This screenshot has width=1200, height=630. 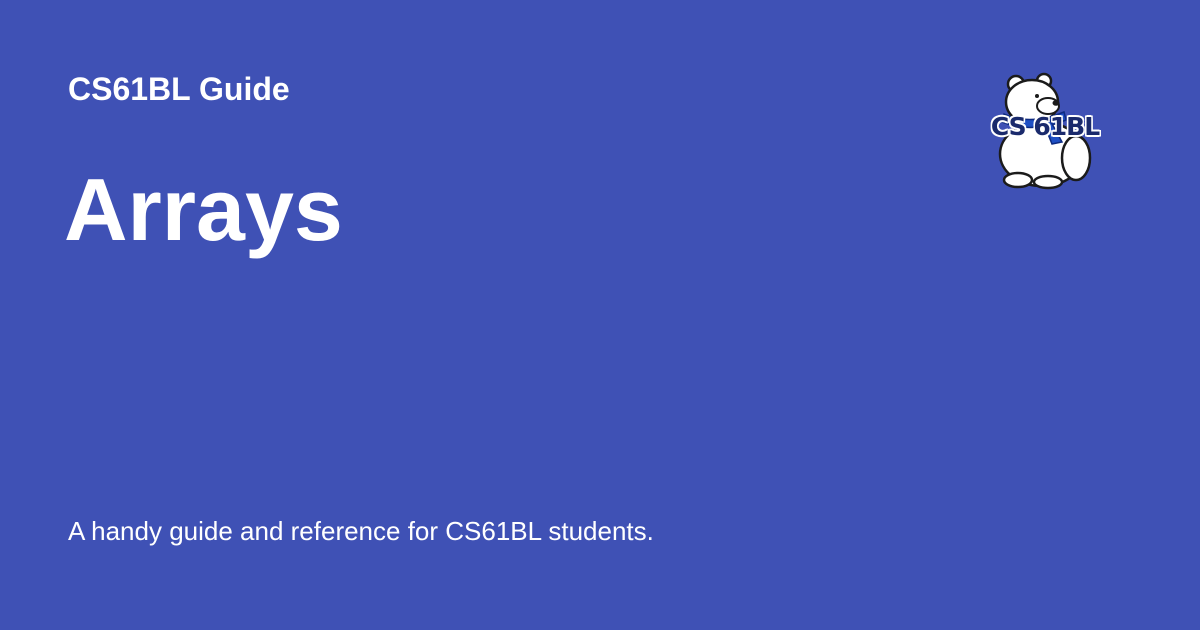 What do you see at coordinates (179, 89) in the screenshot?
I see `site-title: CS61BL Guide` at bounding box center [179, 89].